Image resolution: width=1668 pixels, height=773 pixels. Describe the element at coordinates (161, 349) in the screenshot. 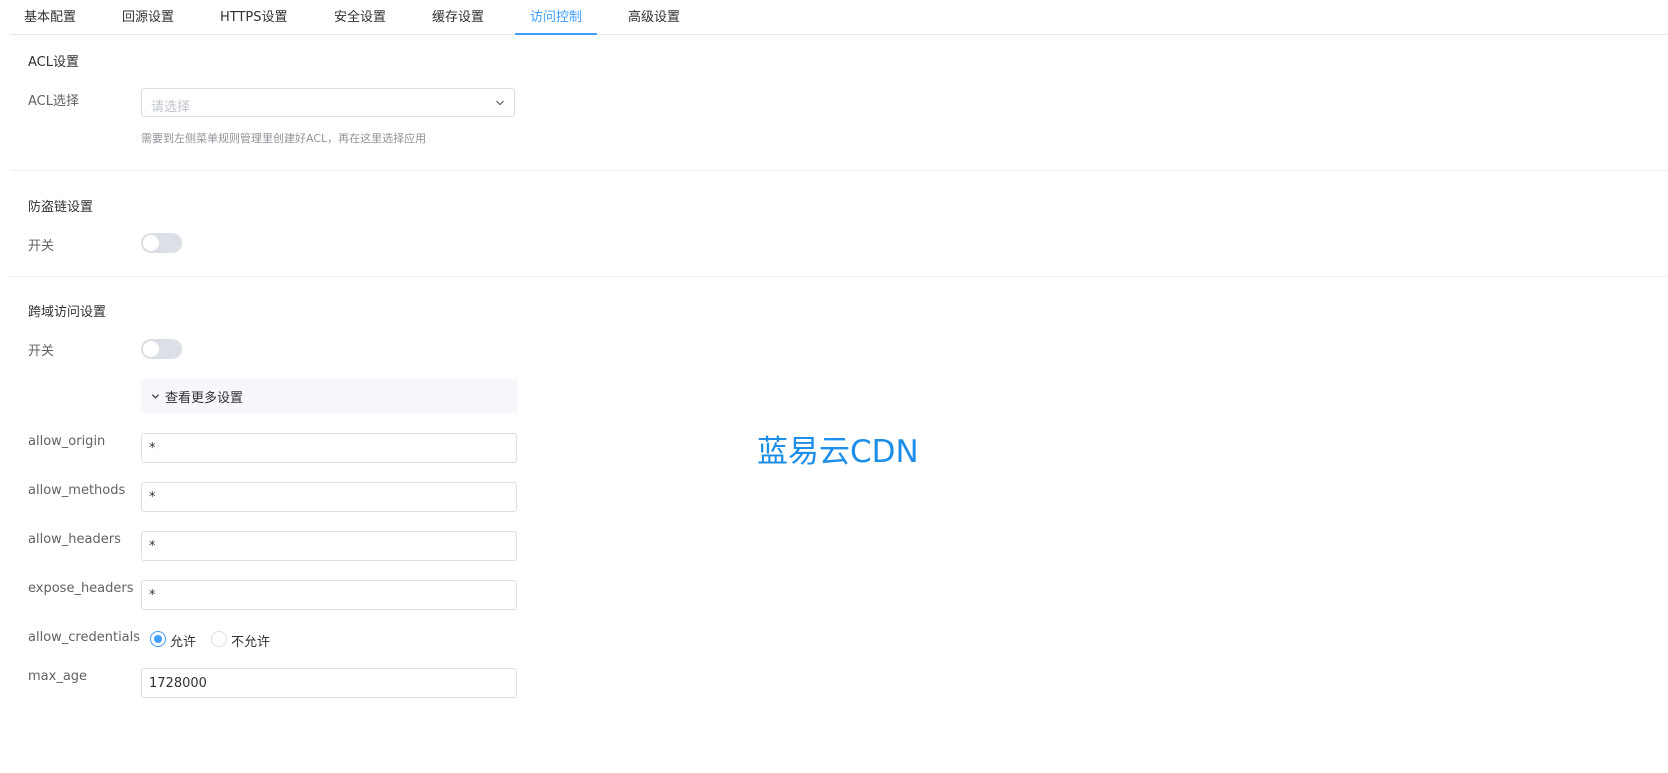

I see `cors-toggle-switch` at that location.